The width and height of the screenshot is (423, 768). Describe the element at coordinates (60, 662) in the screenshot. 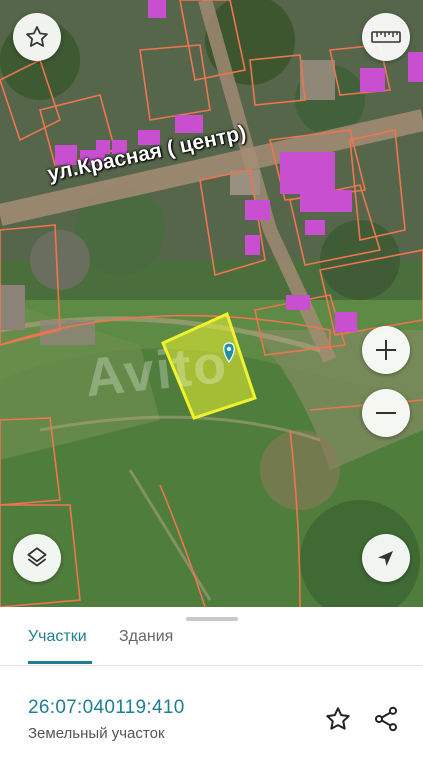

I see `active-tab-indicator` at that location.